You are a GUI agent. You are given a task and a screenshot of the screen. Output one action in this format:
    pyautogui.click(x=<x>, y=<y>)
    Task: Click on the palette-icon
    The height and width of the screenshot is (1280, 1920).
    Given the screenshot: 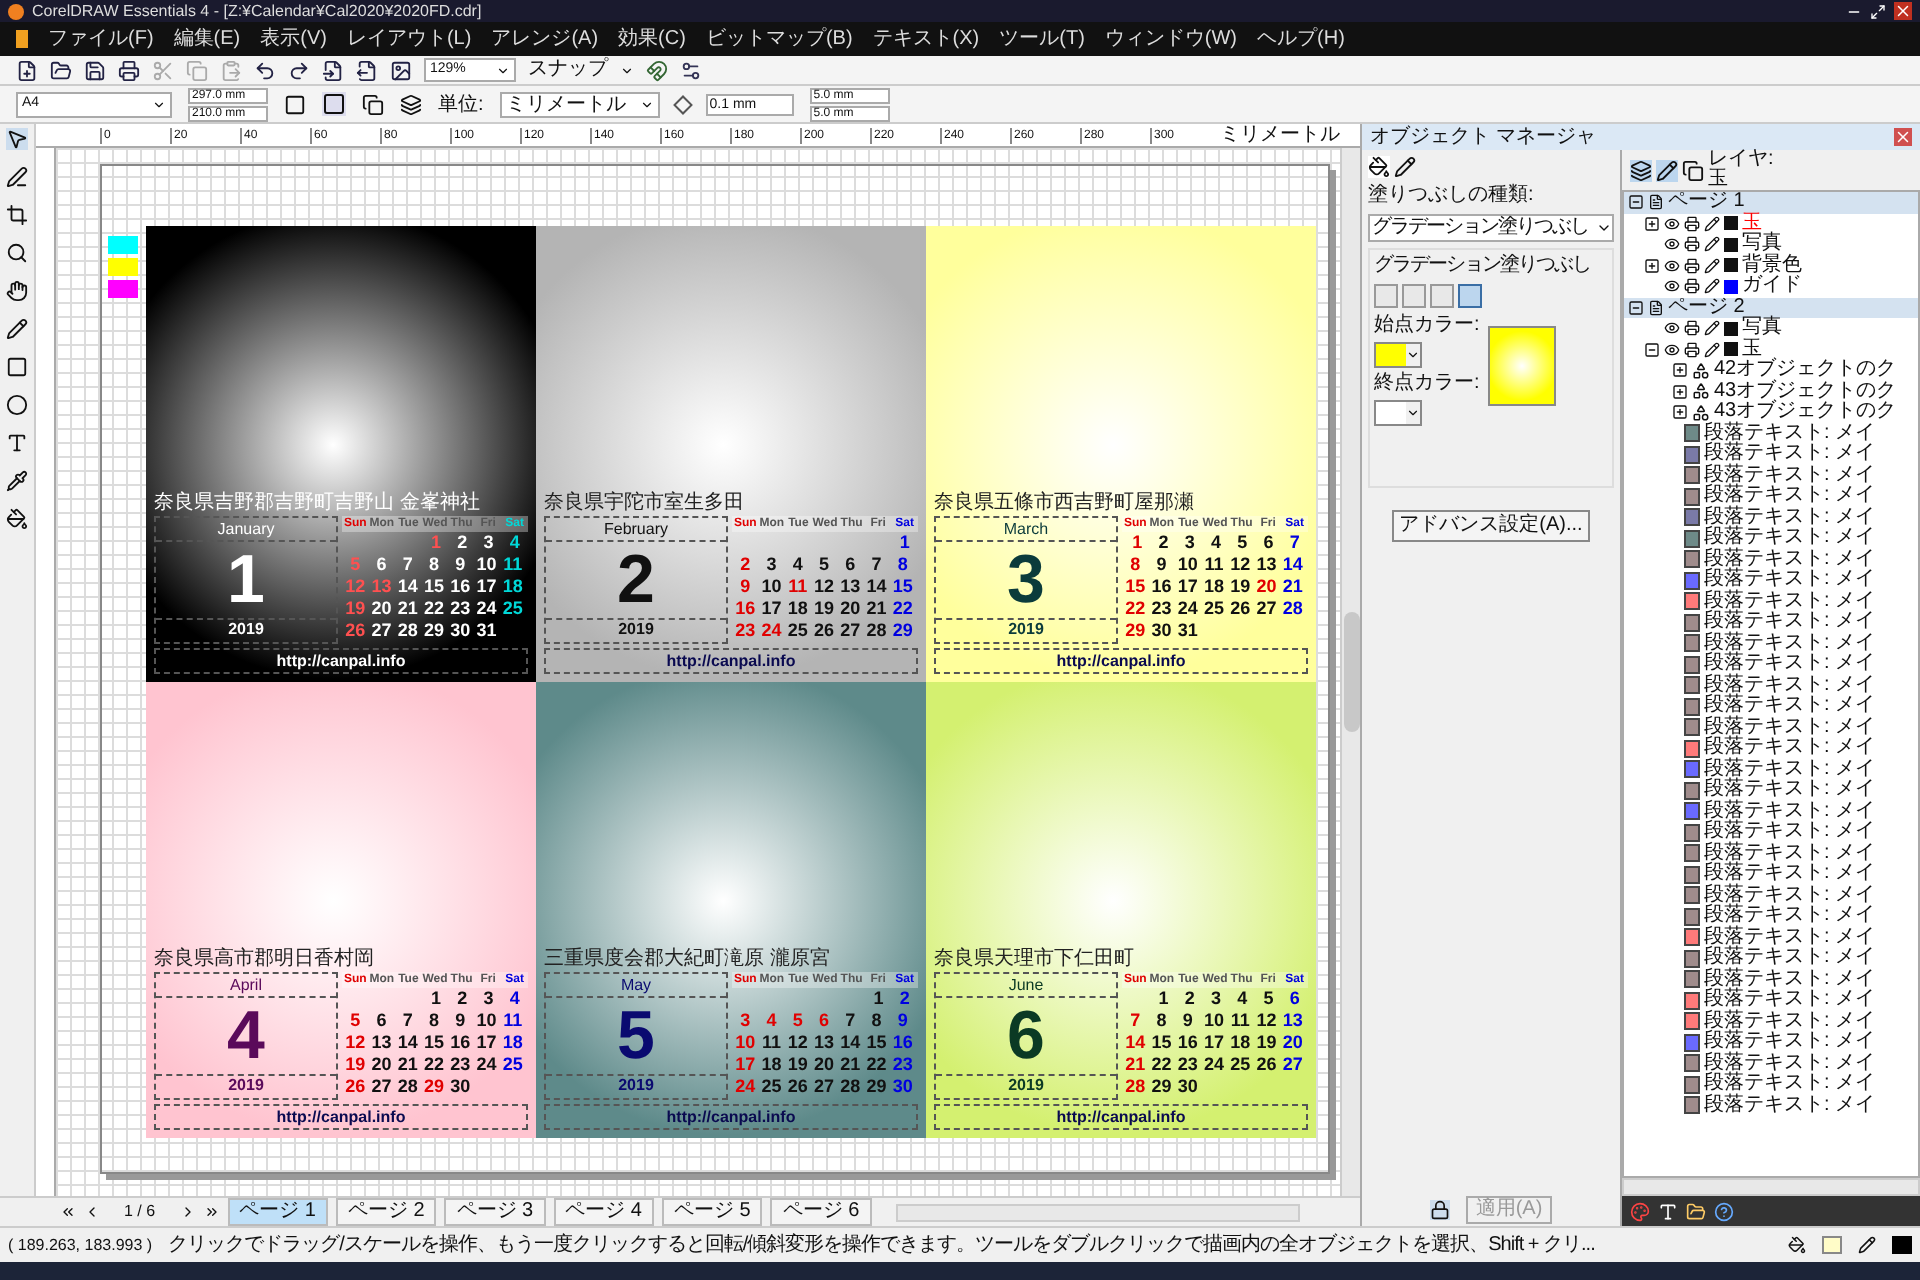 What is the action you would take?
    pyautogui.click(x=1640, y=1211)
    